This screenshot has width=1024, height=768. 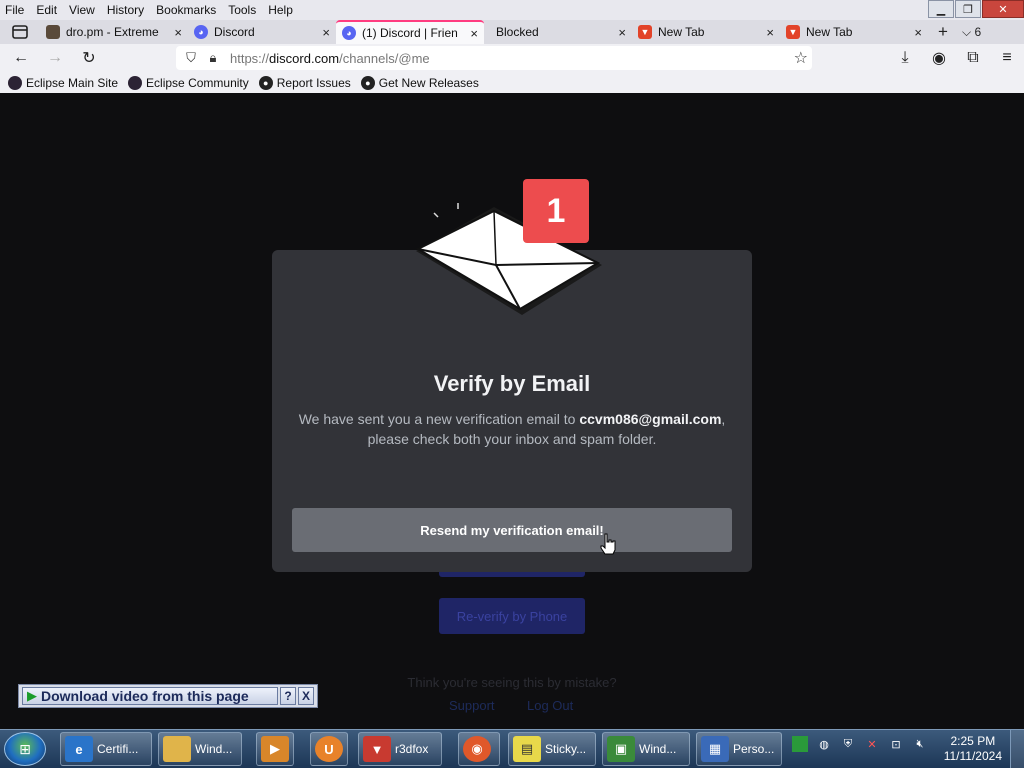 I want to click on tray-network-icon: ⊡, so click(x=896, y=744).